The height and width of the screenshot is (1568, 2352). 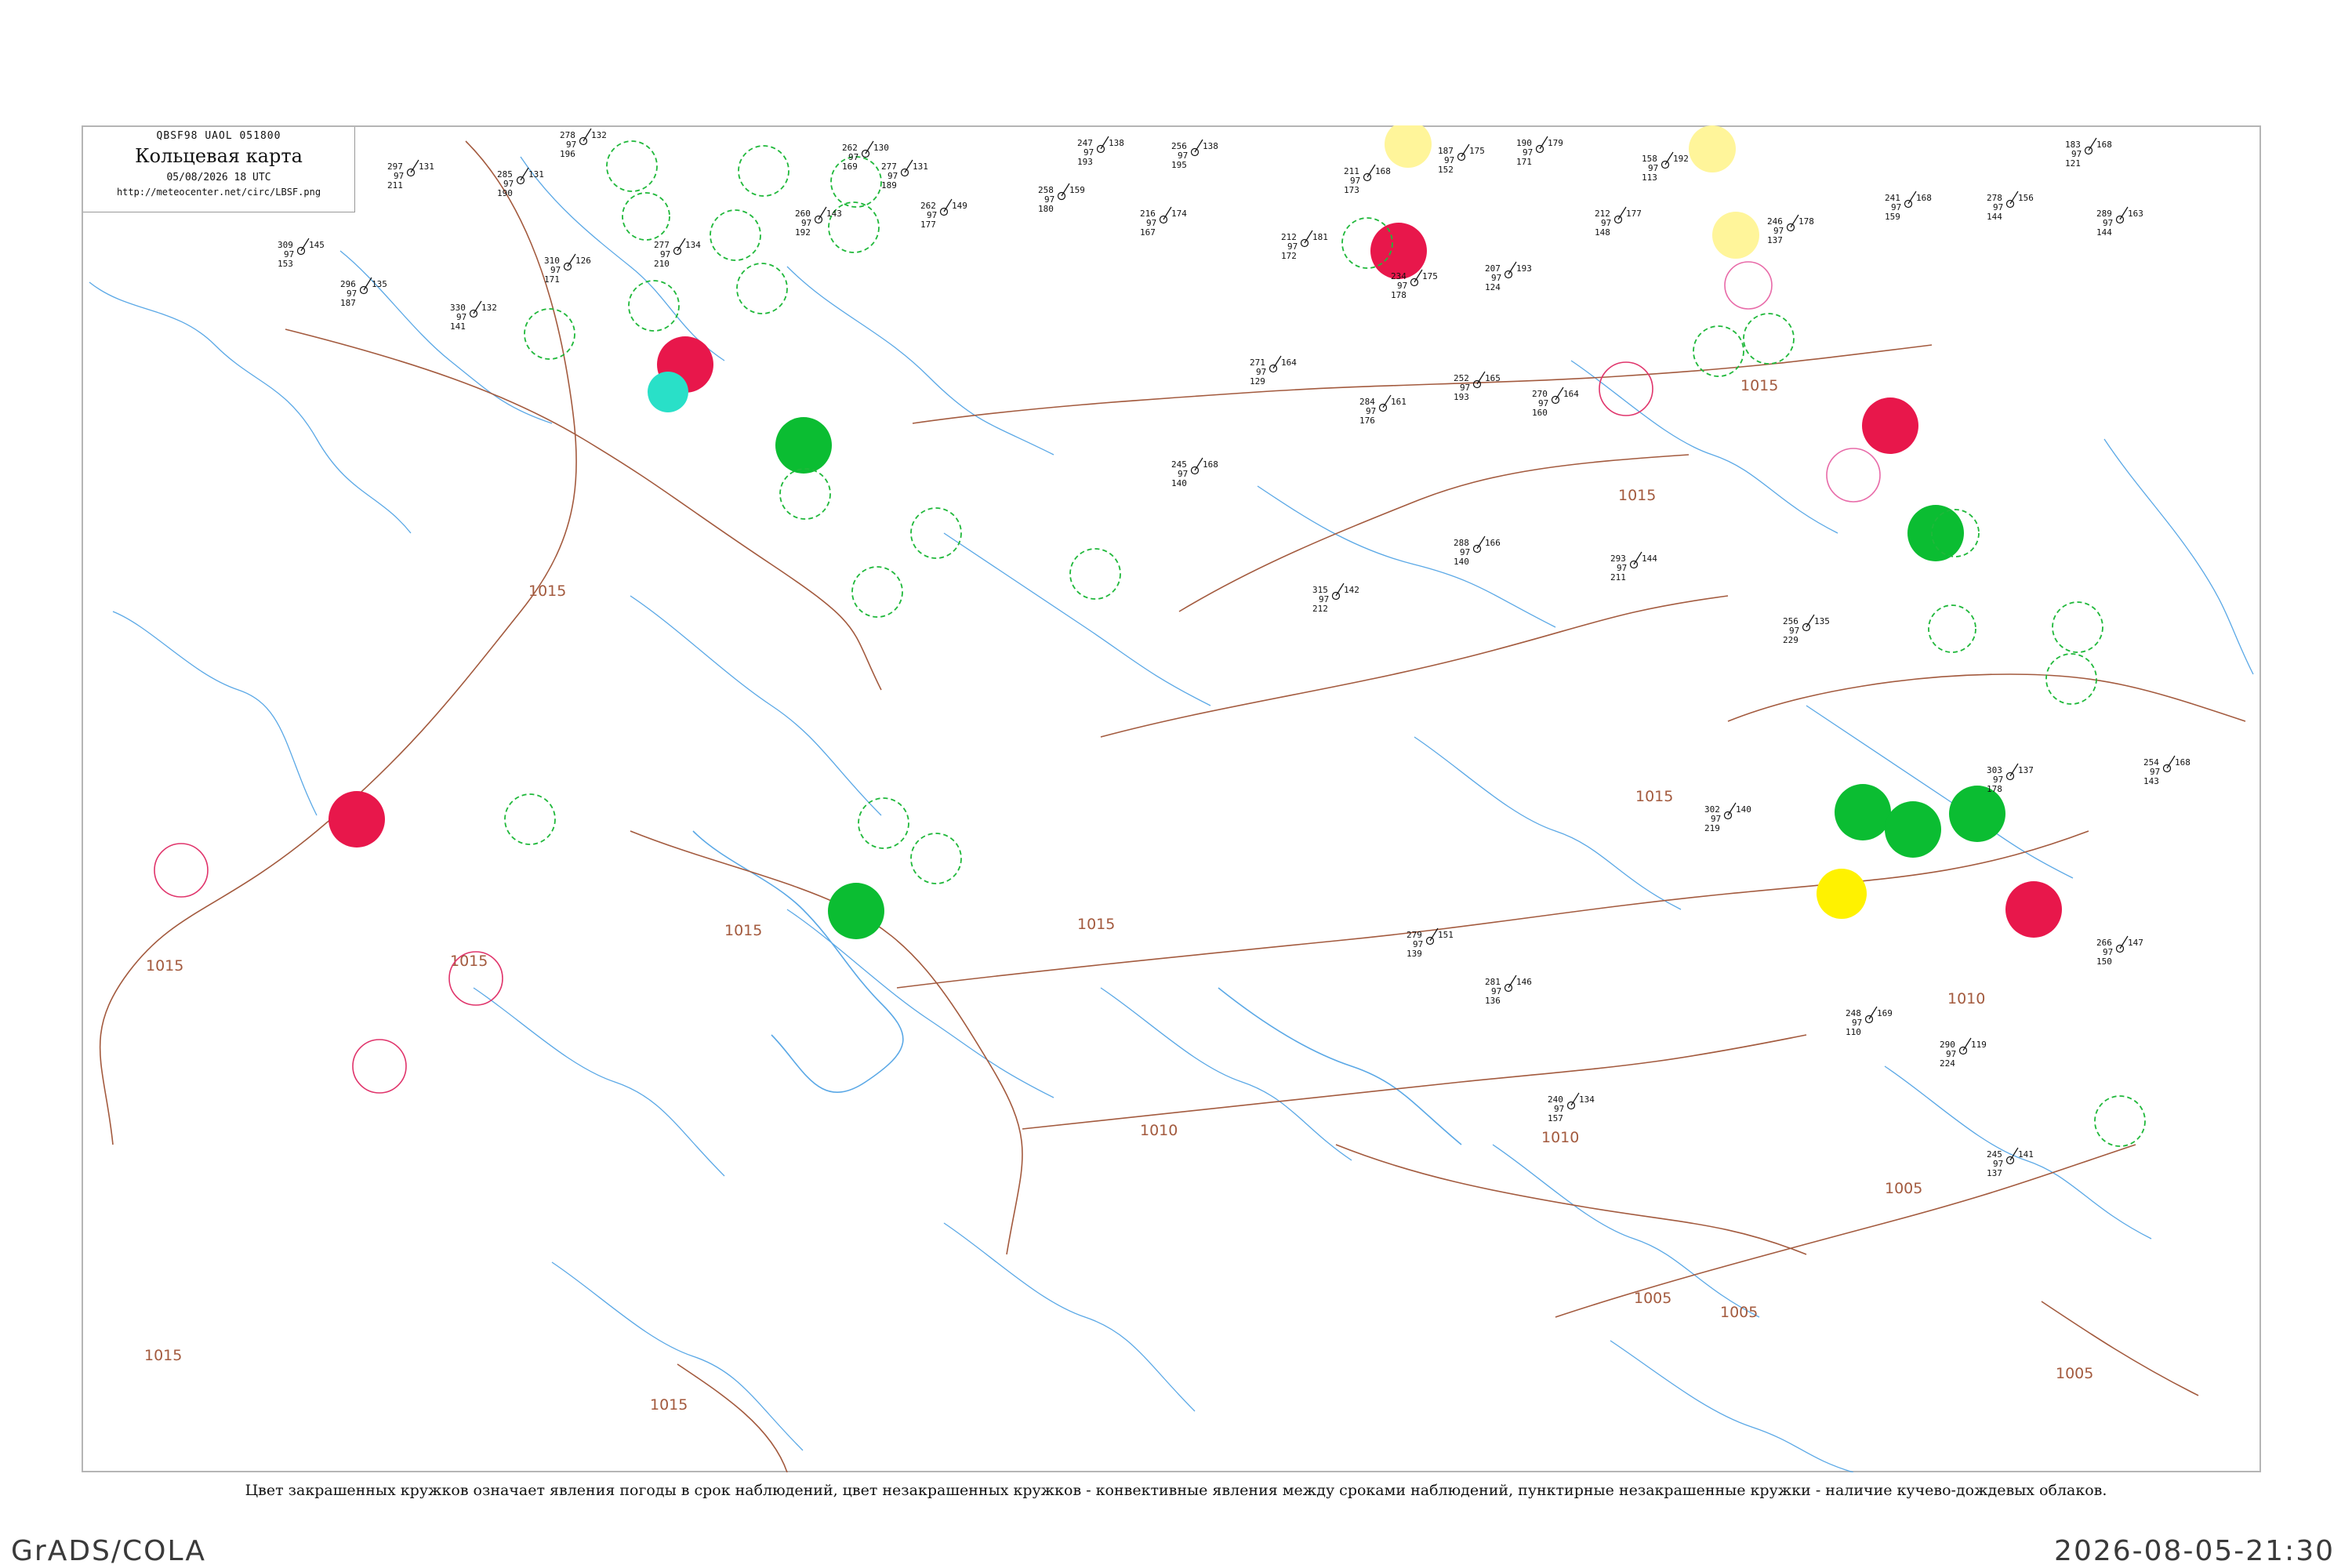 What do you see at coordinates (1665, 167) in the screenshot?
I see `station-plot: 15897113192` at bounding box center [1665, 167].